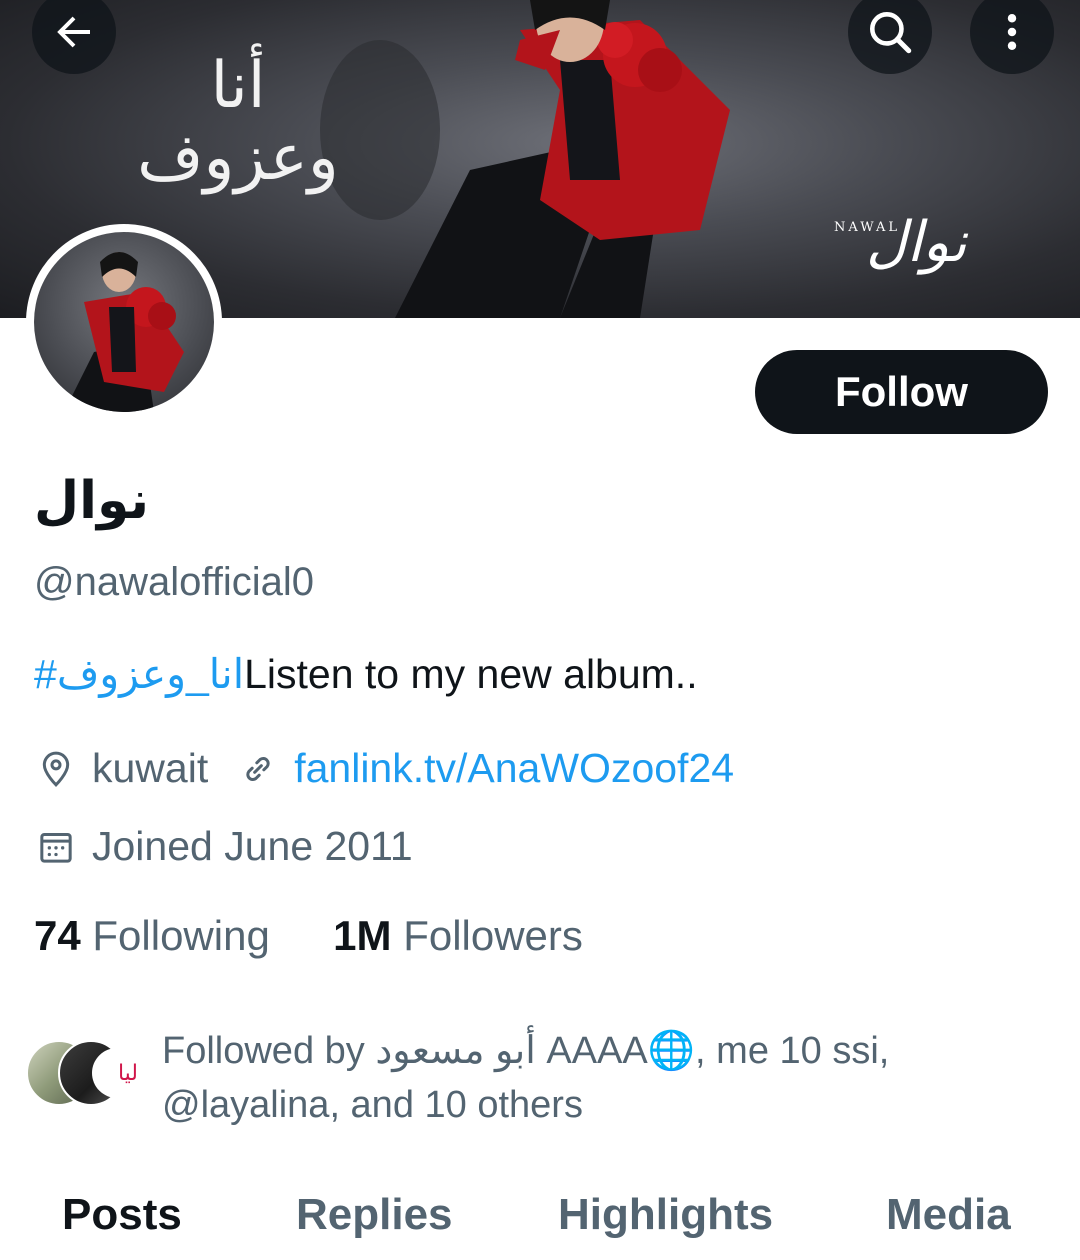  I want to click on profile-website-link: fanlink.tv/AnaWOzoof24, so click(514, 768).